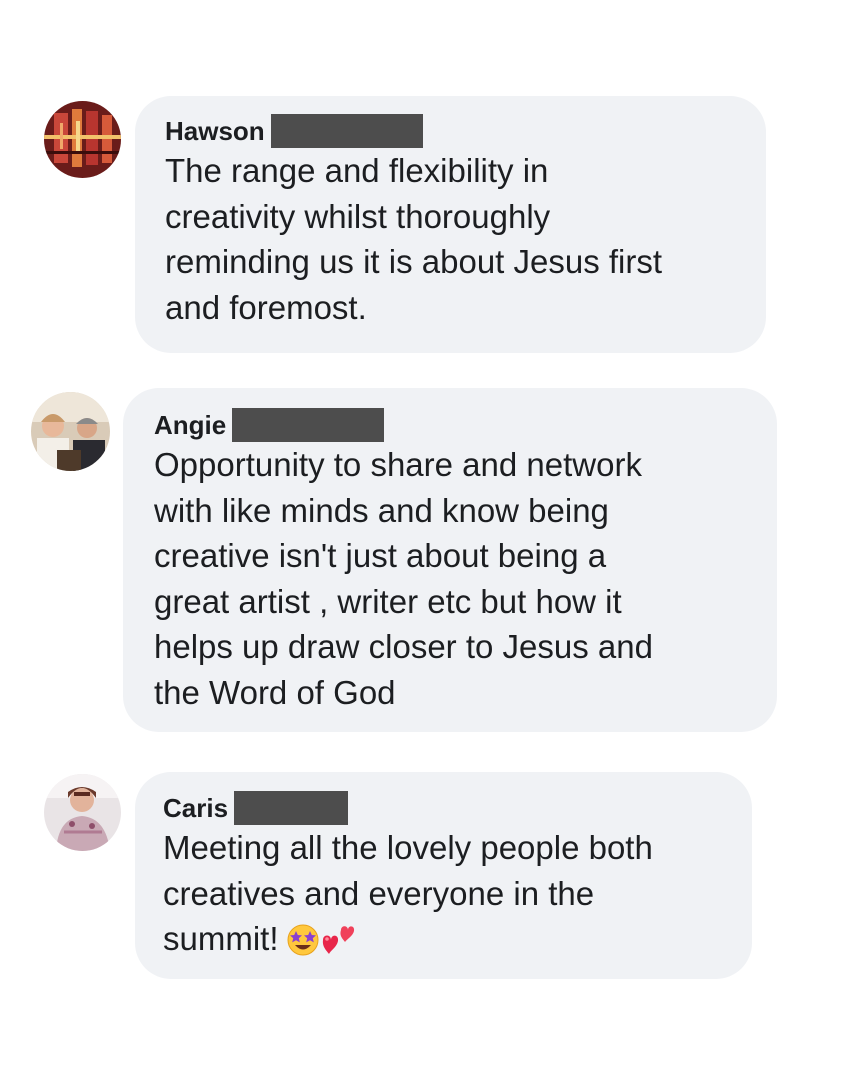 Image resolution: width=850 pixels, height=1079 pixels. Describe the element at coordinates (266, 307) in the screenshot. I see `comment-text-line: and foremost.` at that location.